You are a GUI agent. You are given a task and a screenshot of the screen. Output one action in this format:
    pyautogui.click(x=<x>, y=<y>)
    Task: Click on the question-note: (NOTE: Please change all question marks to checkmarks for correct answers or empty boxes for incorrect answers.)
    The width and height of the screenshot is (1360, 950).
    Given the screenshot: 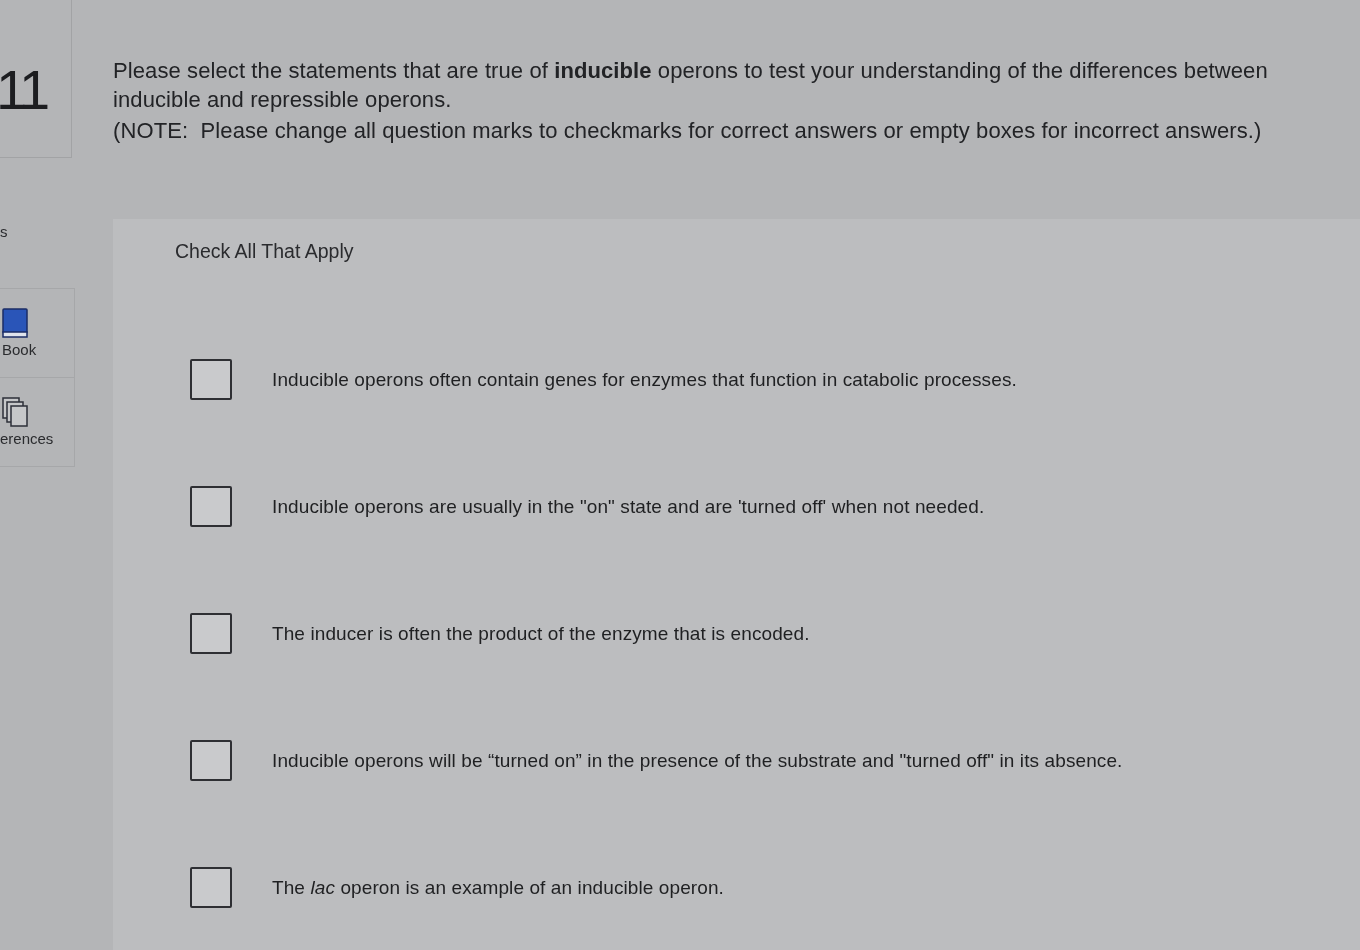 What is the action you would take?
    pyautogui.click(x=688, y=131)
    